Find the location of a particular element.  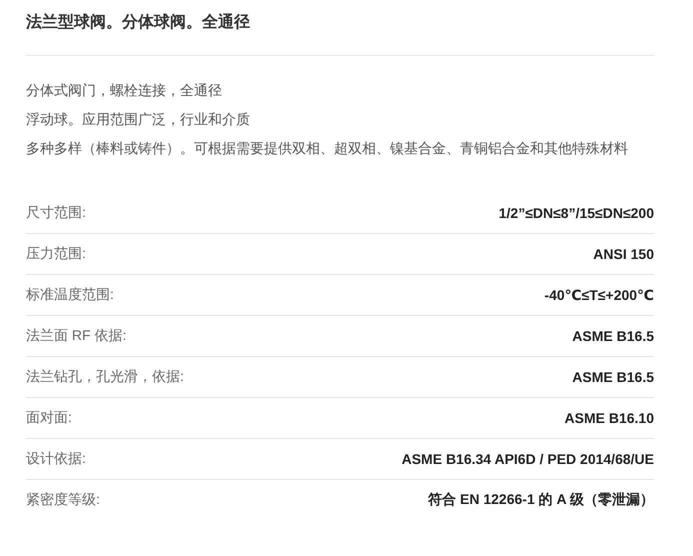

spec-label: 面对面: is located at coordinates (49, 418).